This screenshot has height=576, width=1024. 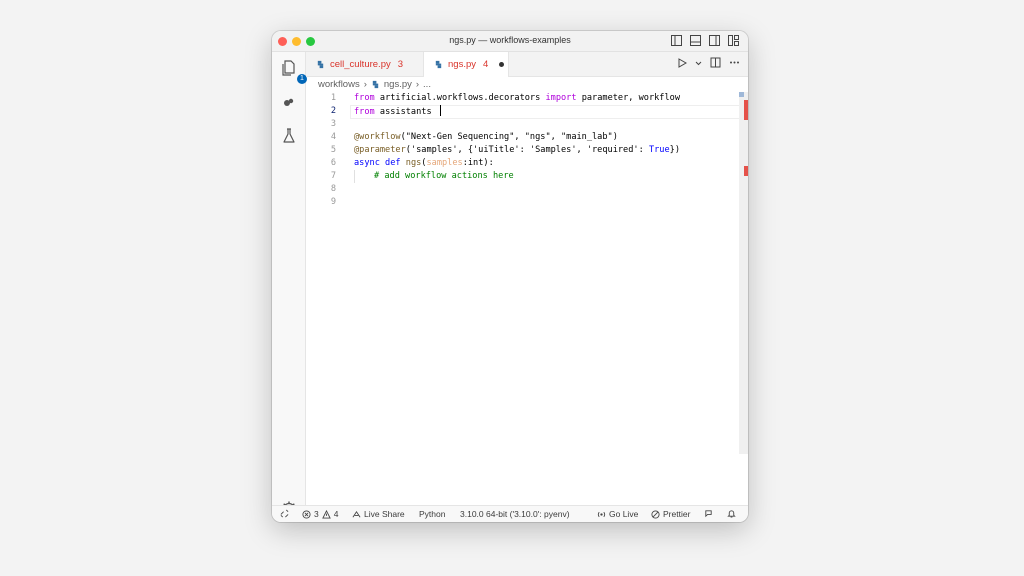 What do you see at coordinates (714, 40) in the screenshot?
I see `toggle-secondary-sidebar-icon` at bounding box center [714, 40].